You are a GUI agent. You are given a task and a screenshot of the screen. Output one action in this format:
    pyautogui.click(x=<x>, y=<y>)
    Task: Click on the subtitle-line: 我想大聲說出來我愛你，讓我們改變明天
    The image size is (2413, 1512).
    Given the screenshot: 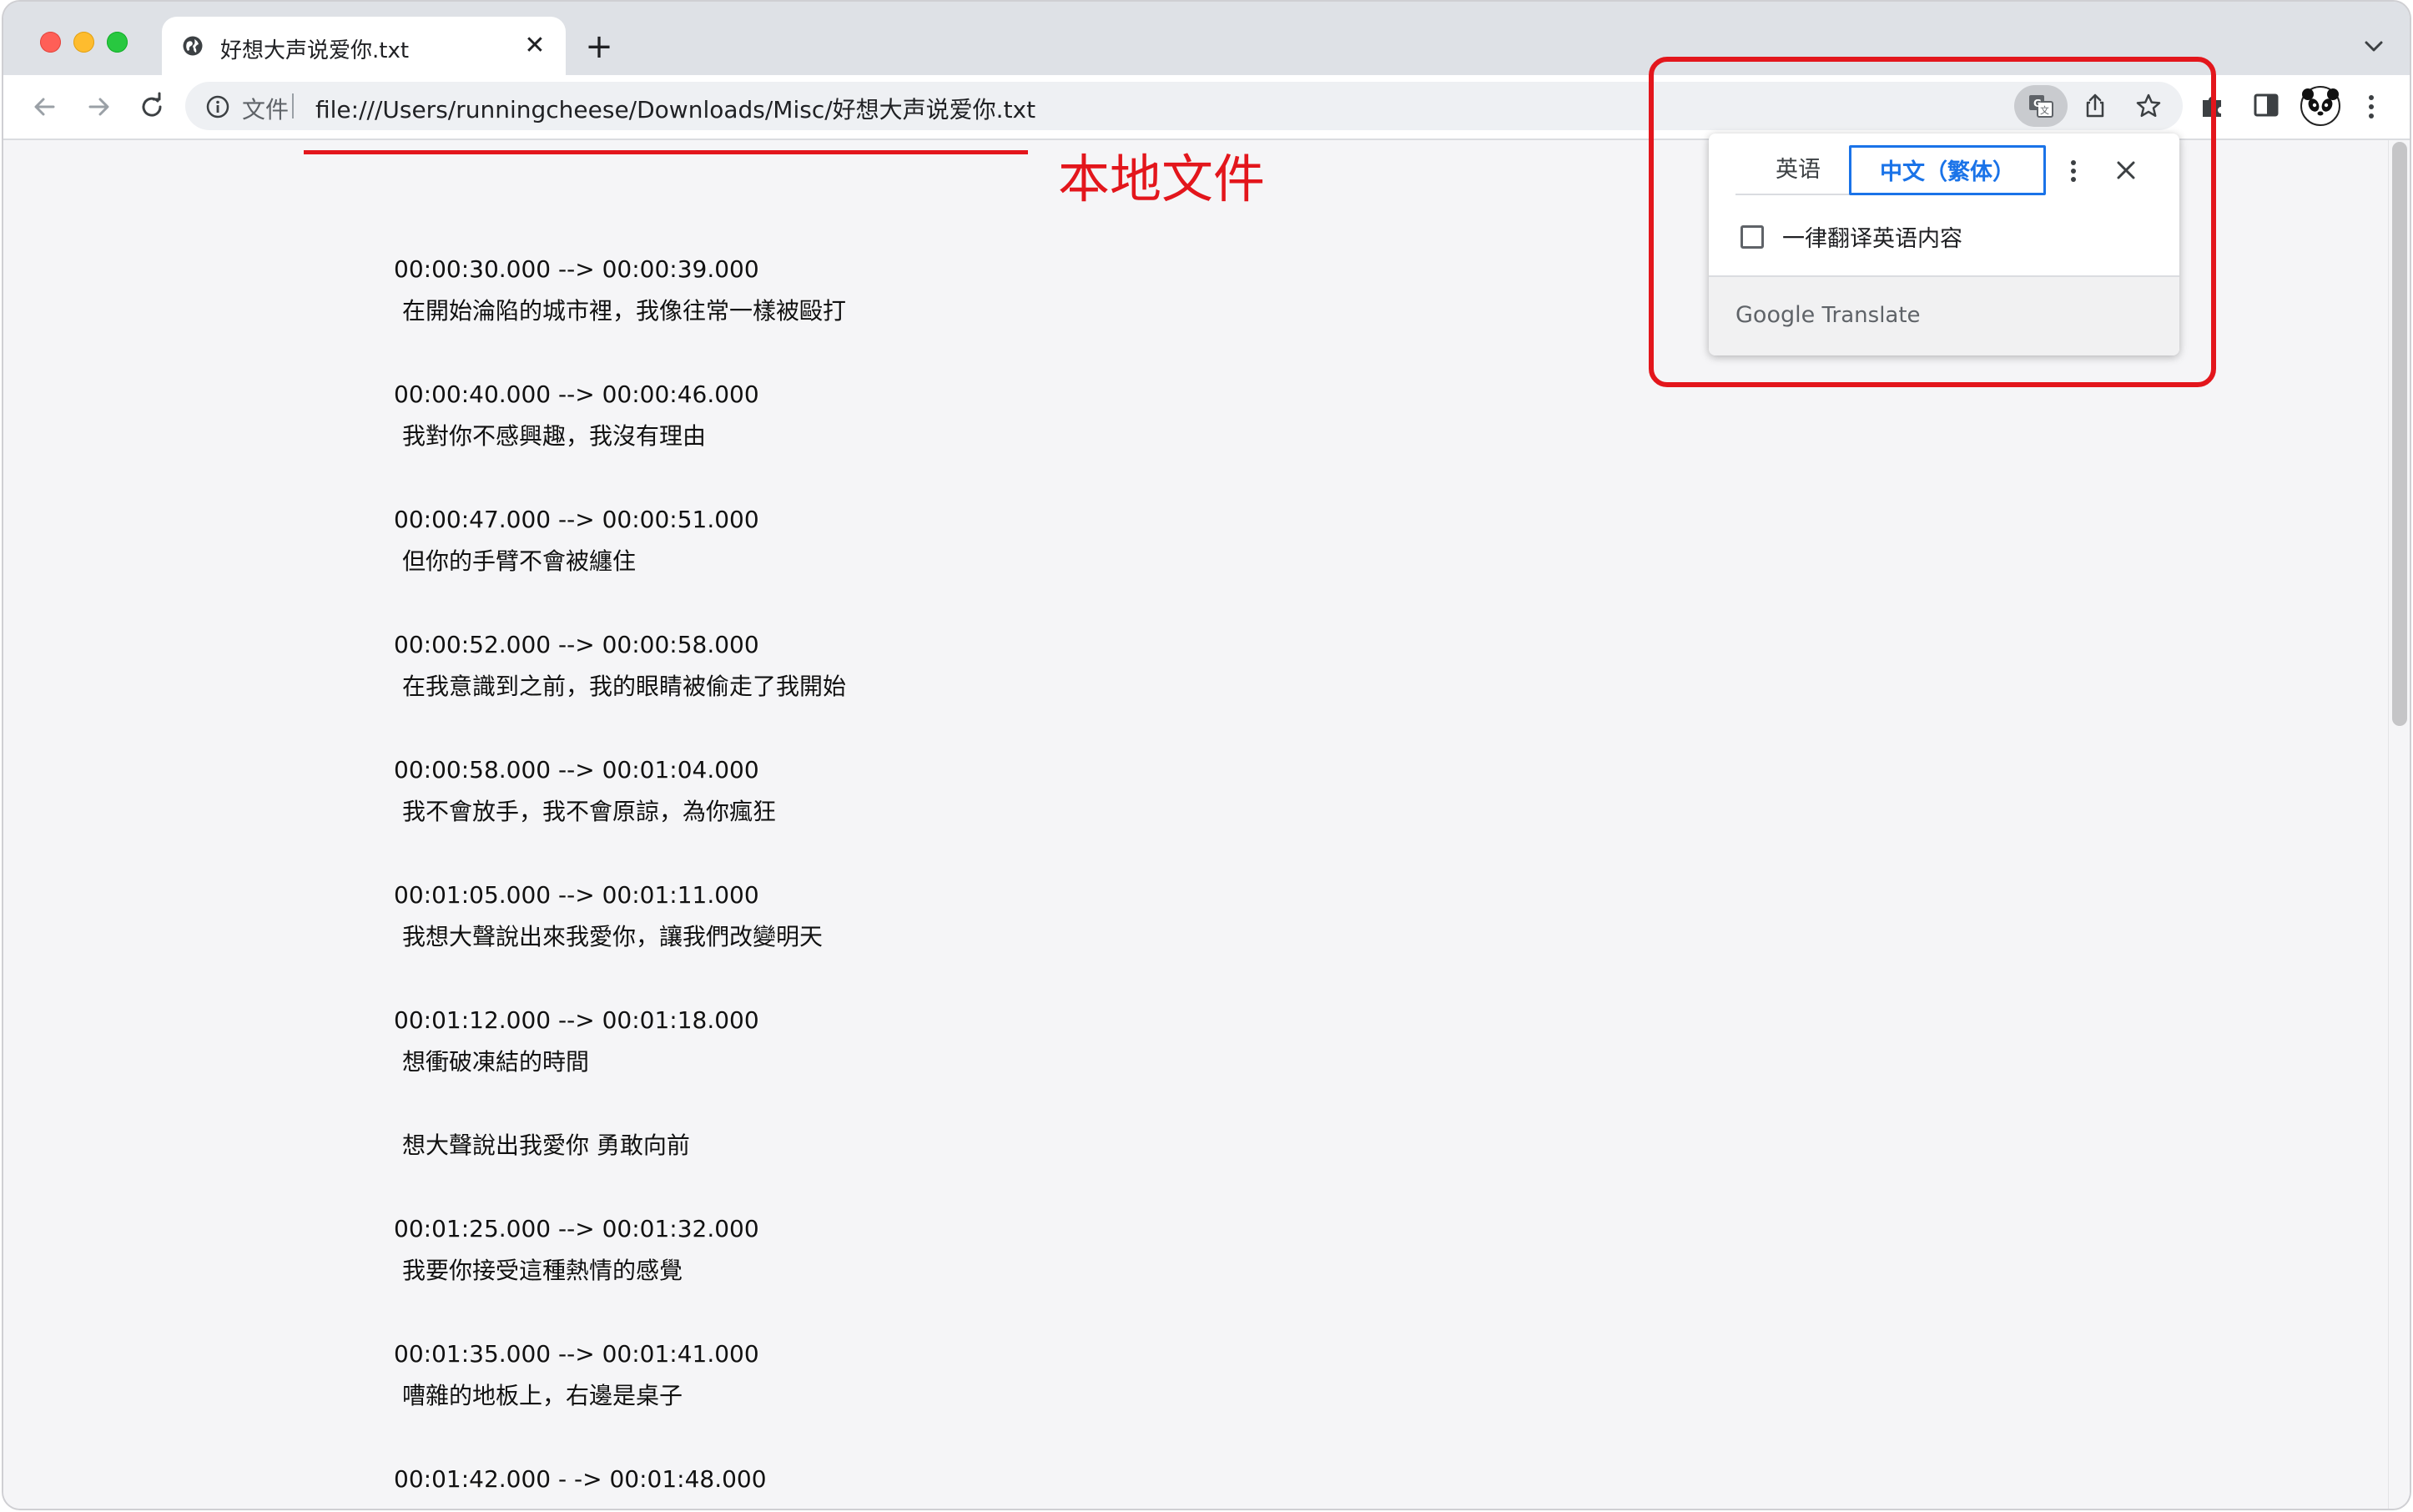 What is the action you would take?
    pyautogui.click(x=613, y=936)
    